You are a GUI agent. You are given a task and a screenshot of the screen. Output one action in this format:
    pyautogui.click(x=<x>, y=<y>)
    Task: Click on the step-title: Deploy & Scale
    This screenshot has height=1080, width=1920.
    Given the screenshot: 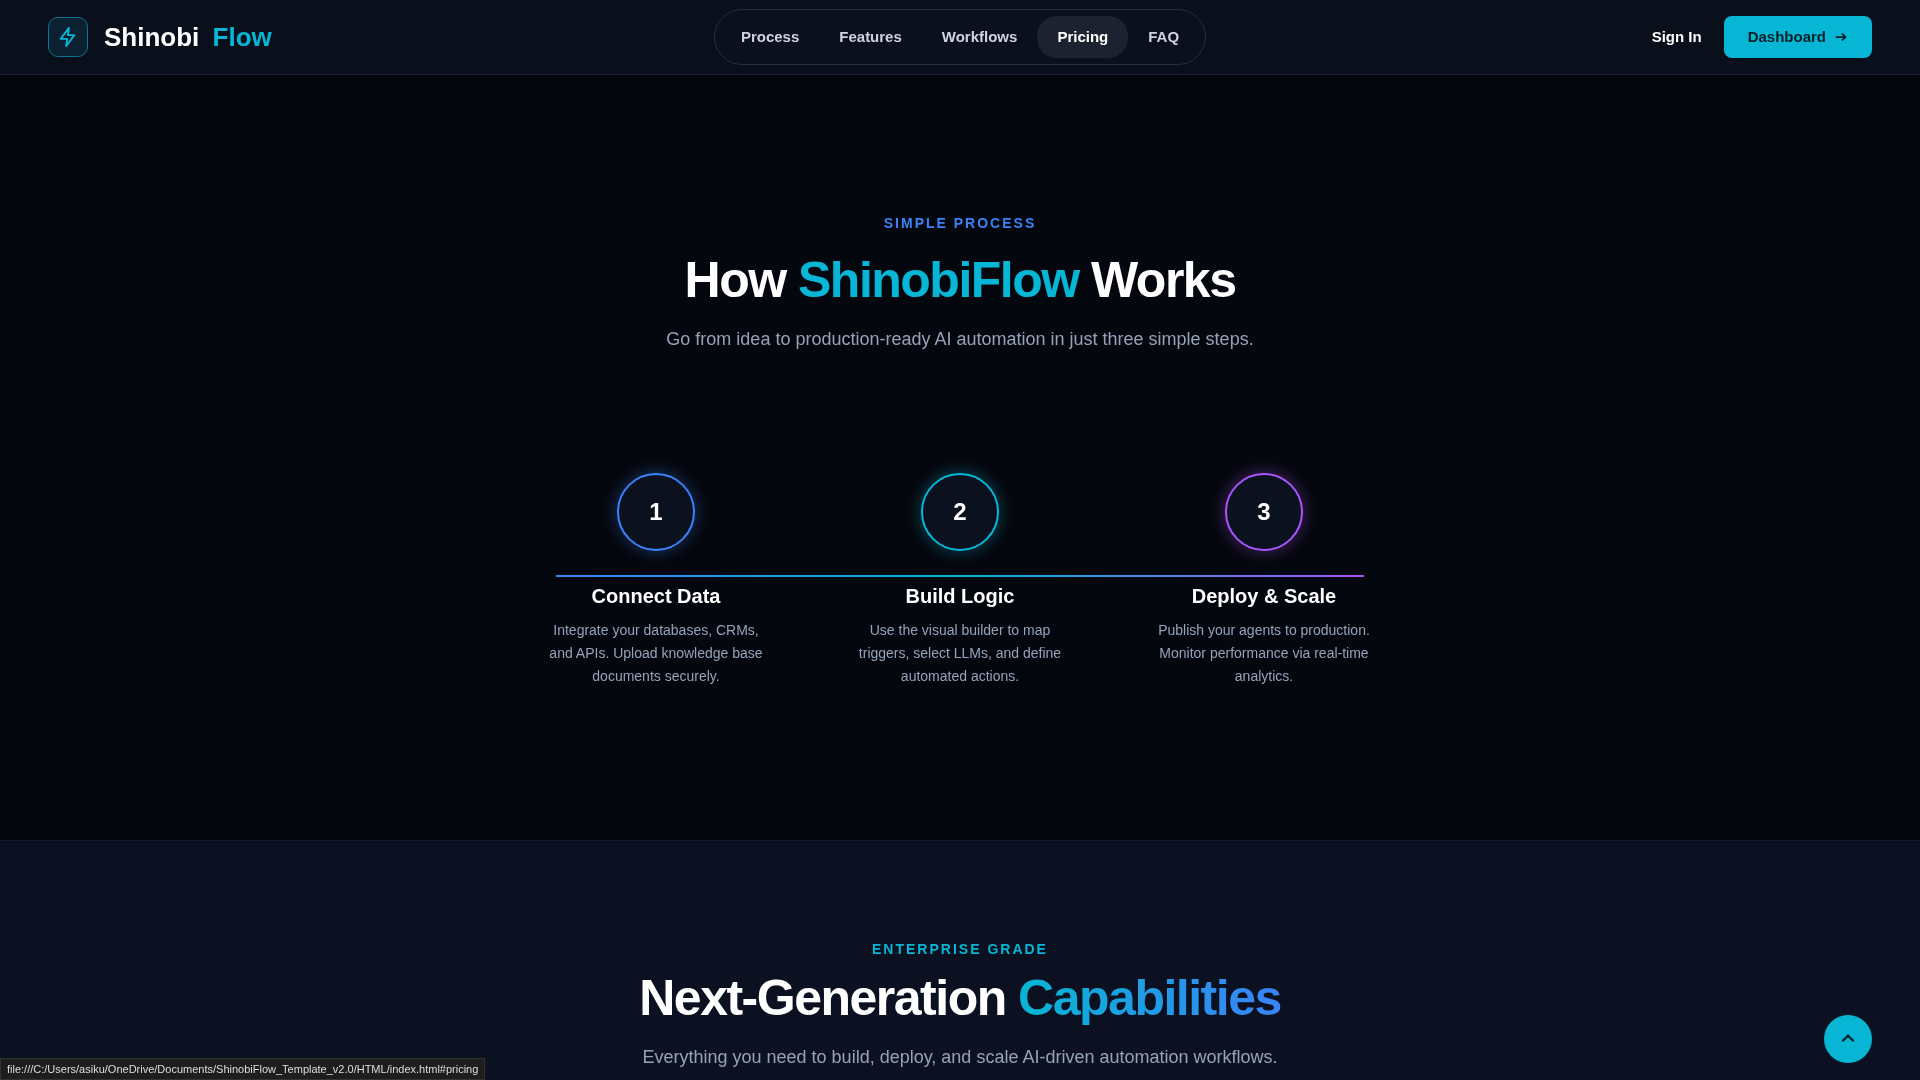 What is the action you would take?
    pyautogui.click(x=1264, y=596)
    